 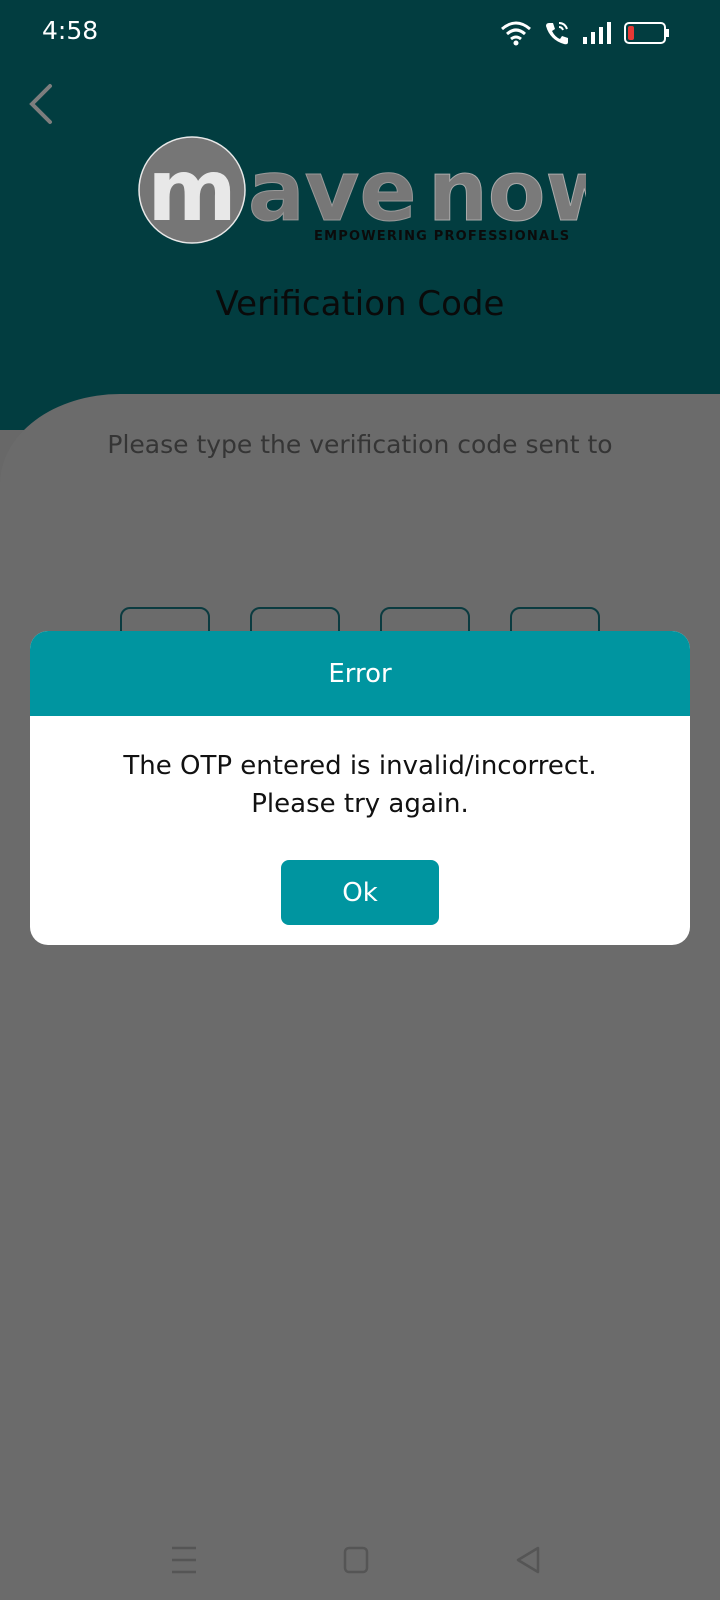 What do you see at coordinates (360, 766) in the screenshot?
I see `dialog-message-line1: The OTP entered is invalid/incorrect.` at bounding box center [360, 766].